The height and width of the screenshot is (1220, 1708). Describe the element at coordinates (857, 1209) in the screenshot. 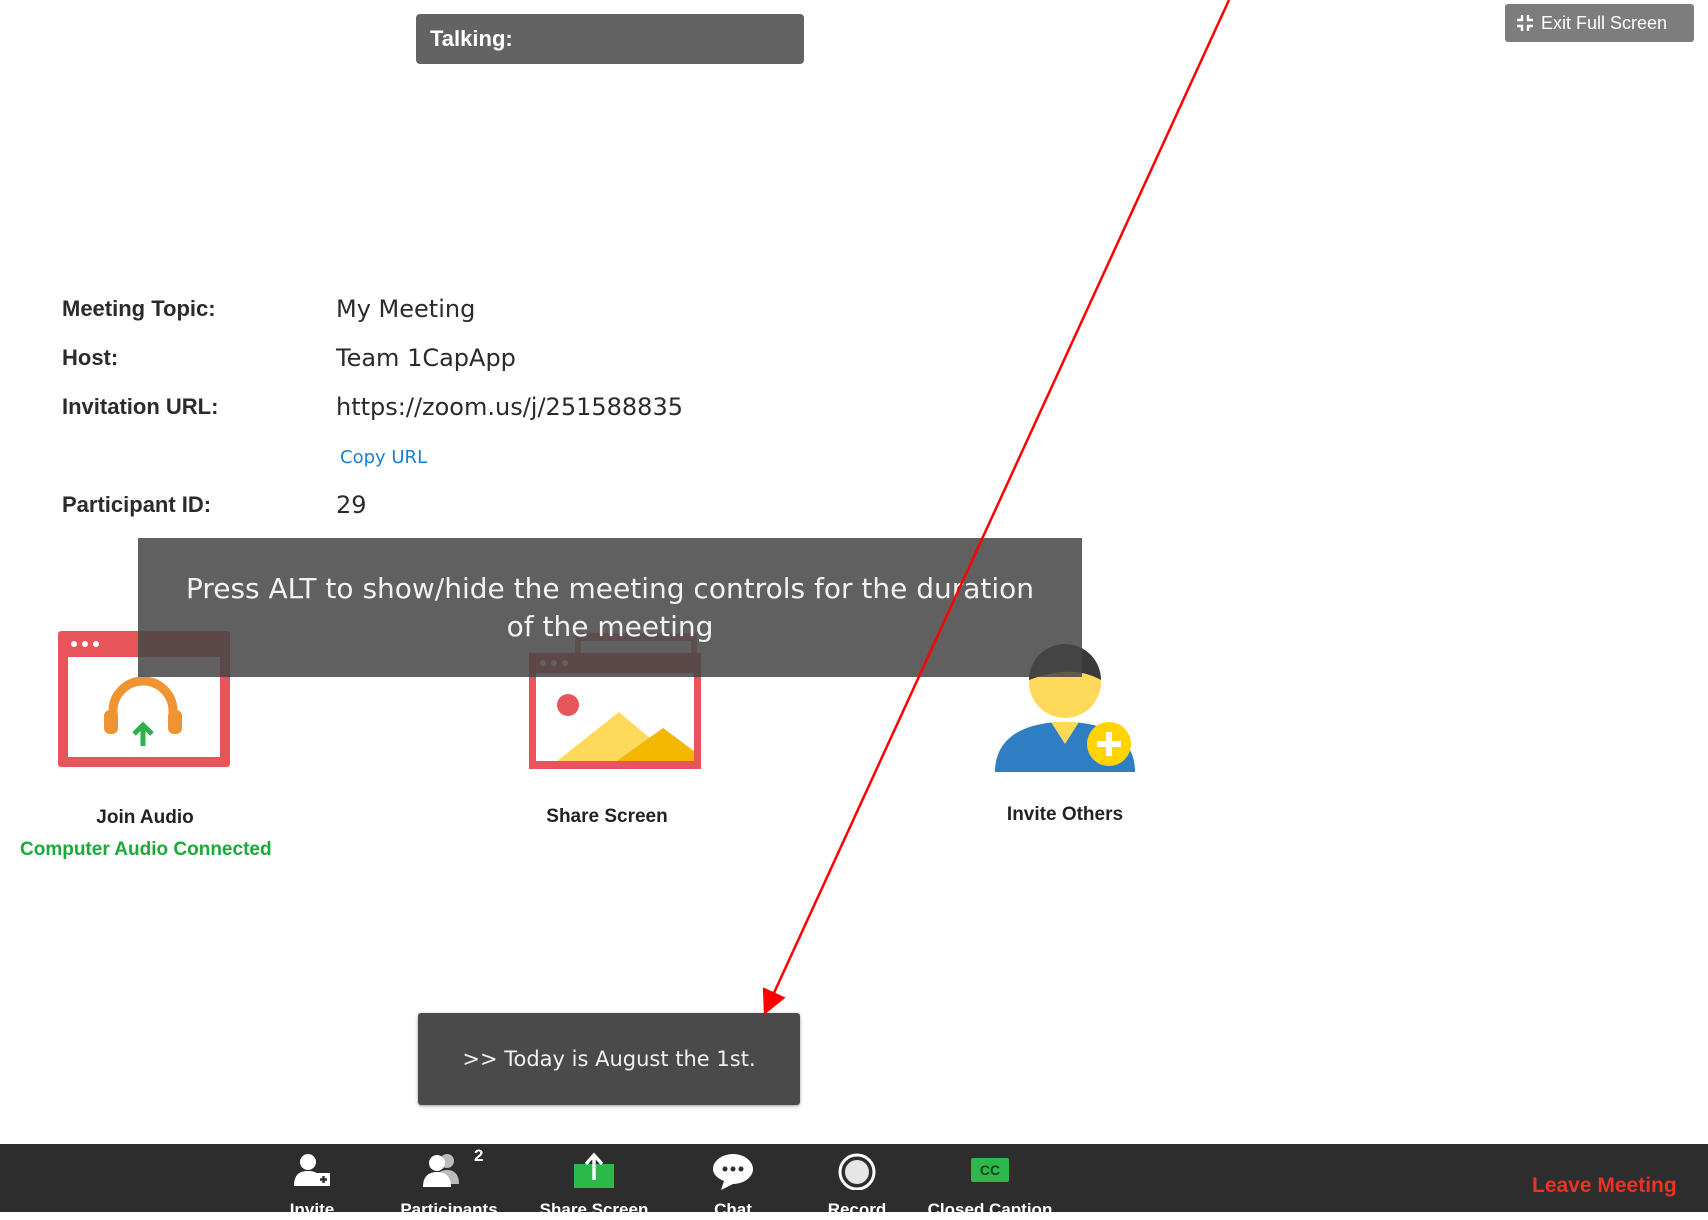

I see `toolbar-record-label: Record` at that location.